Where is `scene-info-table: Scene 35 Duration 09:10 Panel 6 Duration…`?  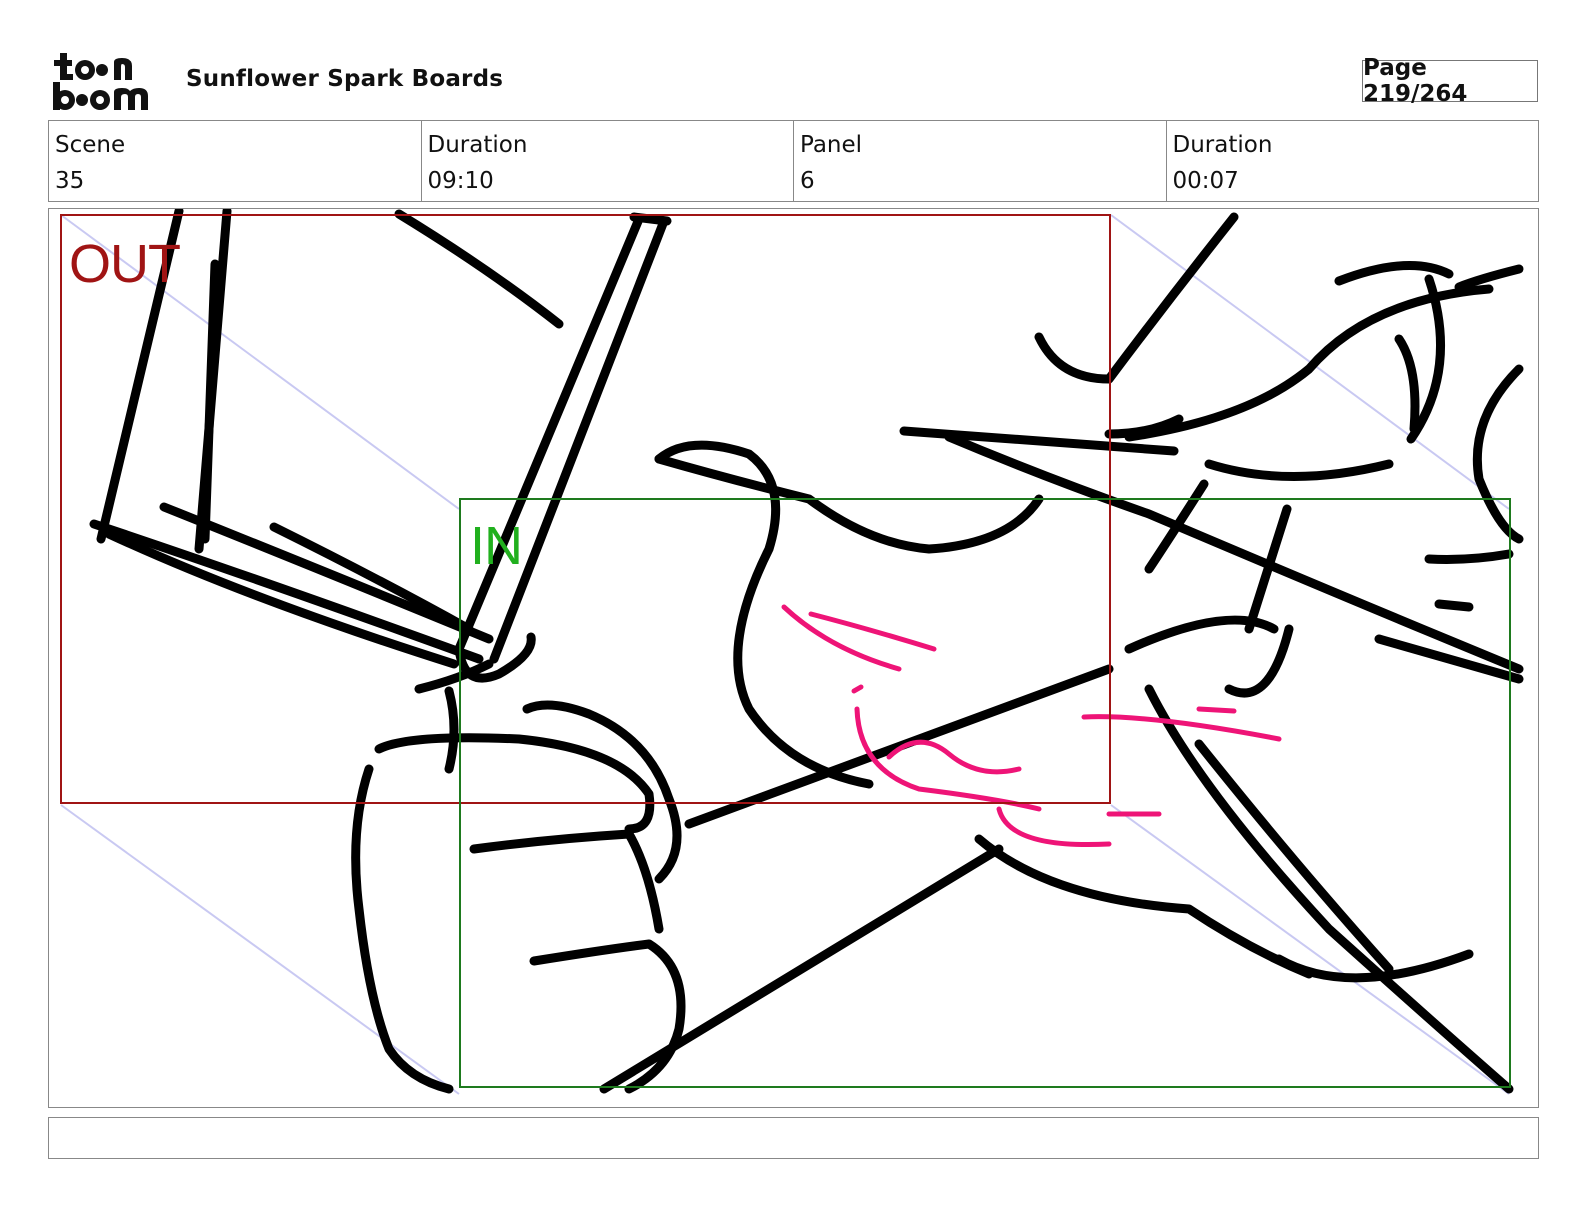 scene-info-table: Scene 35 Duration 09:10 Panel 6 Duration… is located at coordinates (793, 161).